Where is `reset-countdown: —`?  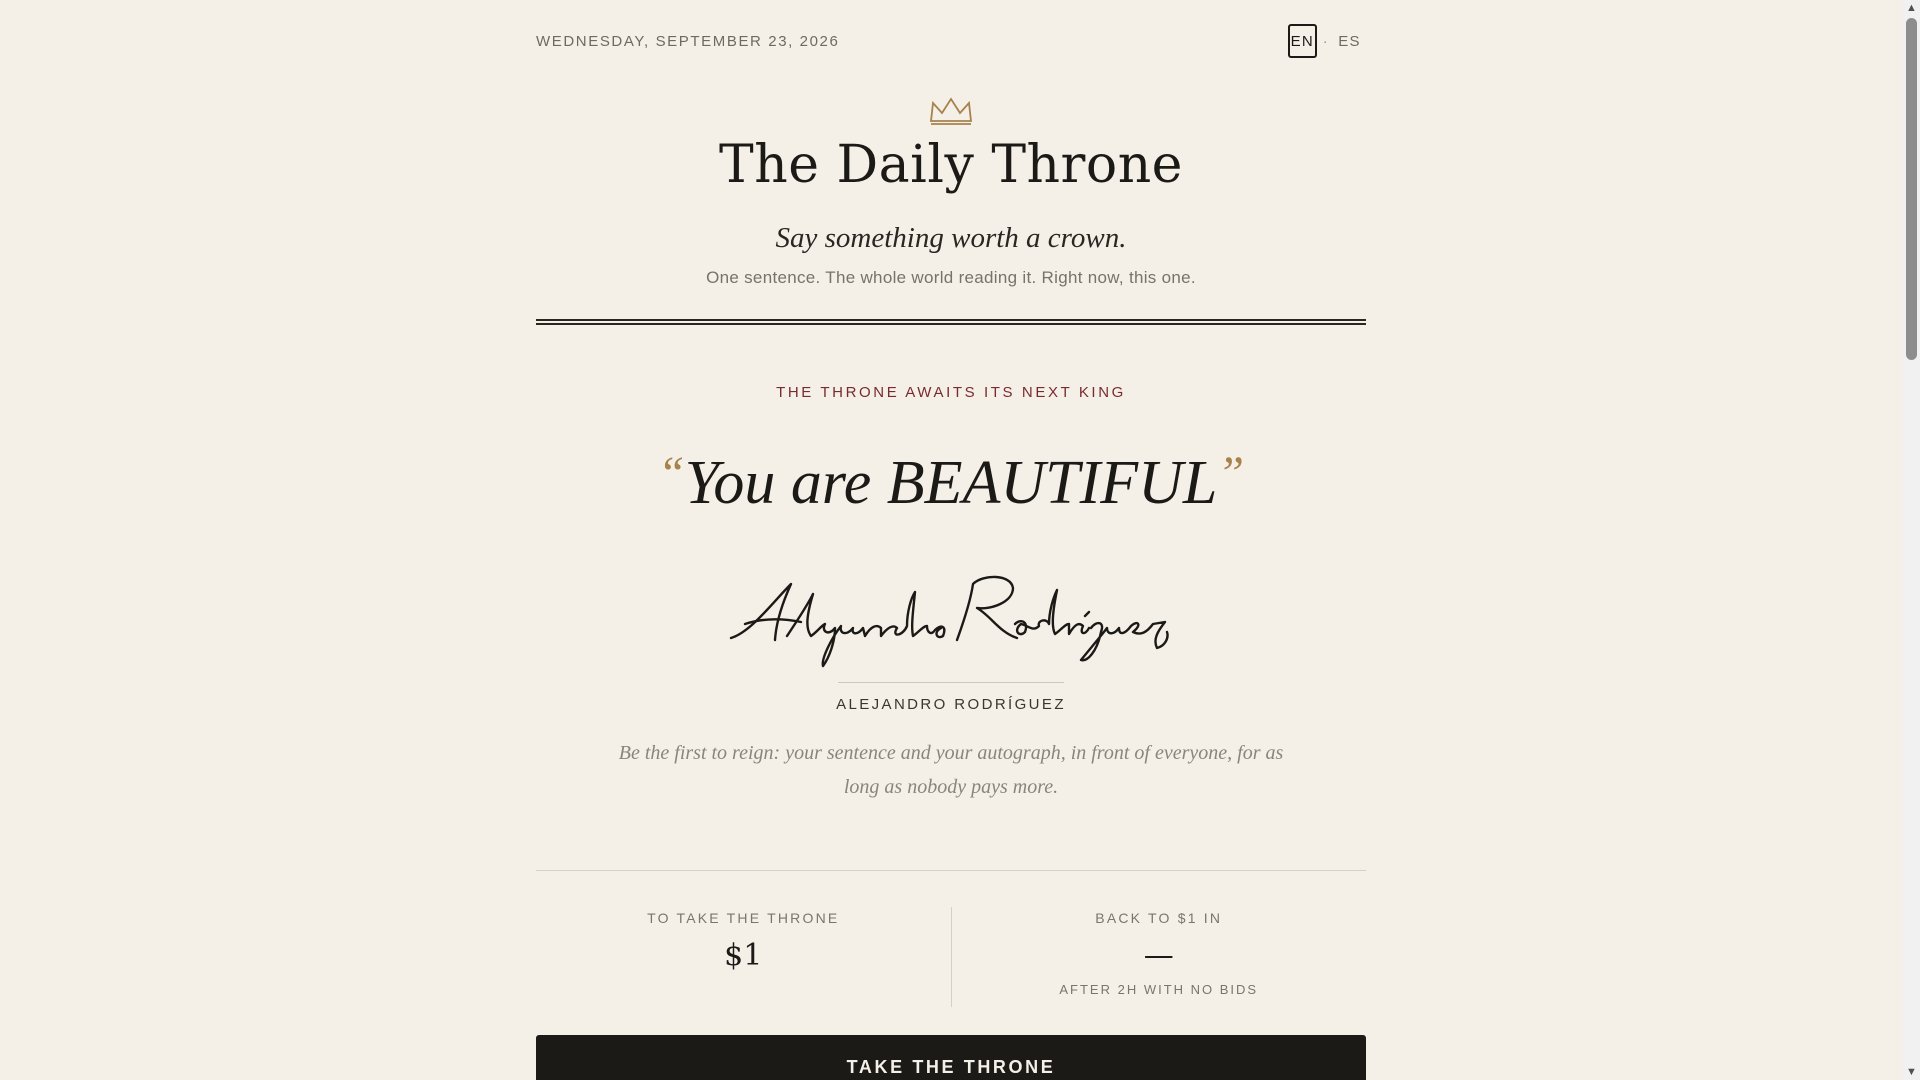 reset-countdown: — is located at coordinates (1158, 955).